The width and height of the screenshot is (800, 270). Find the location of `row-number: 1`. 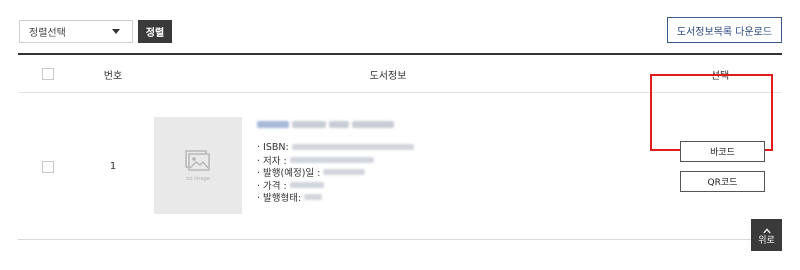

row-number: 1 is located at coordinates (113, 166).